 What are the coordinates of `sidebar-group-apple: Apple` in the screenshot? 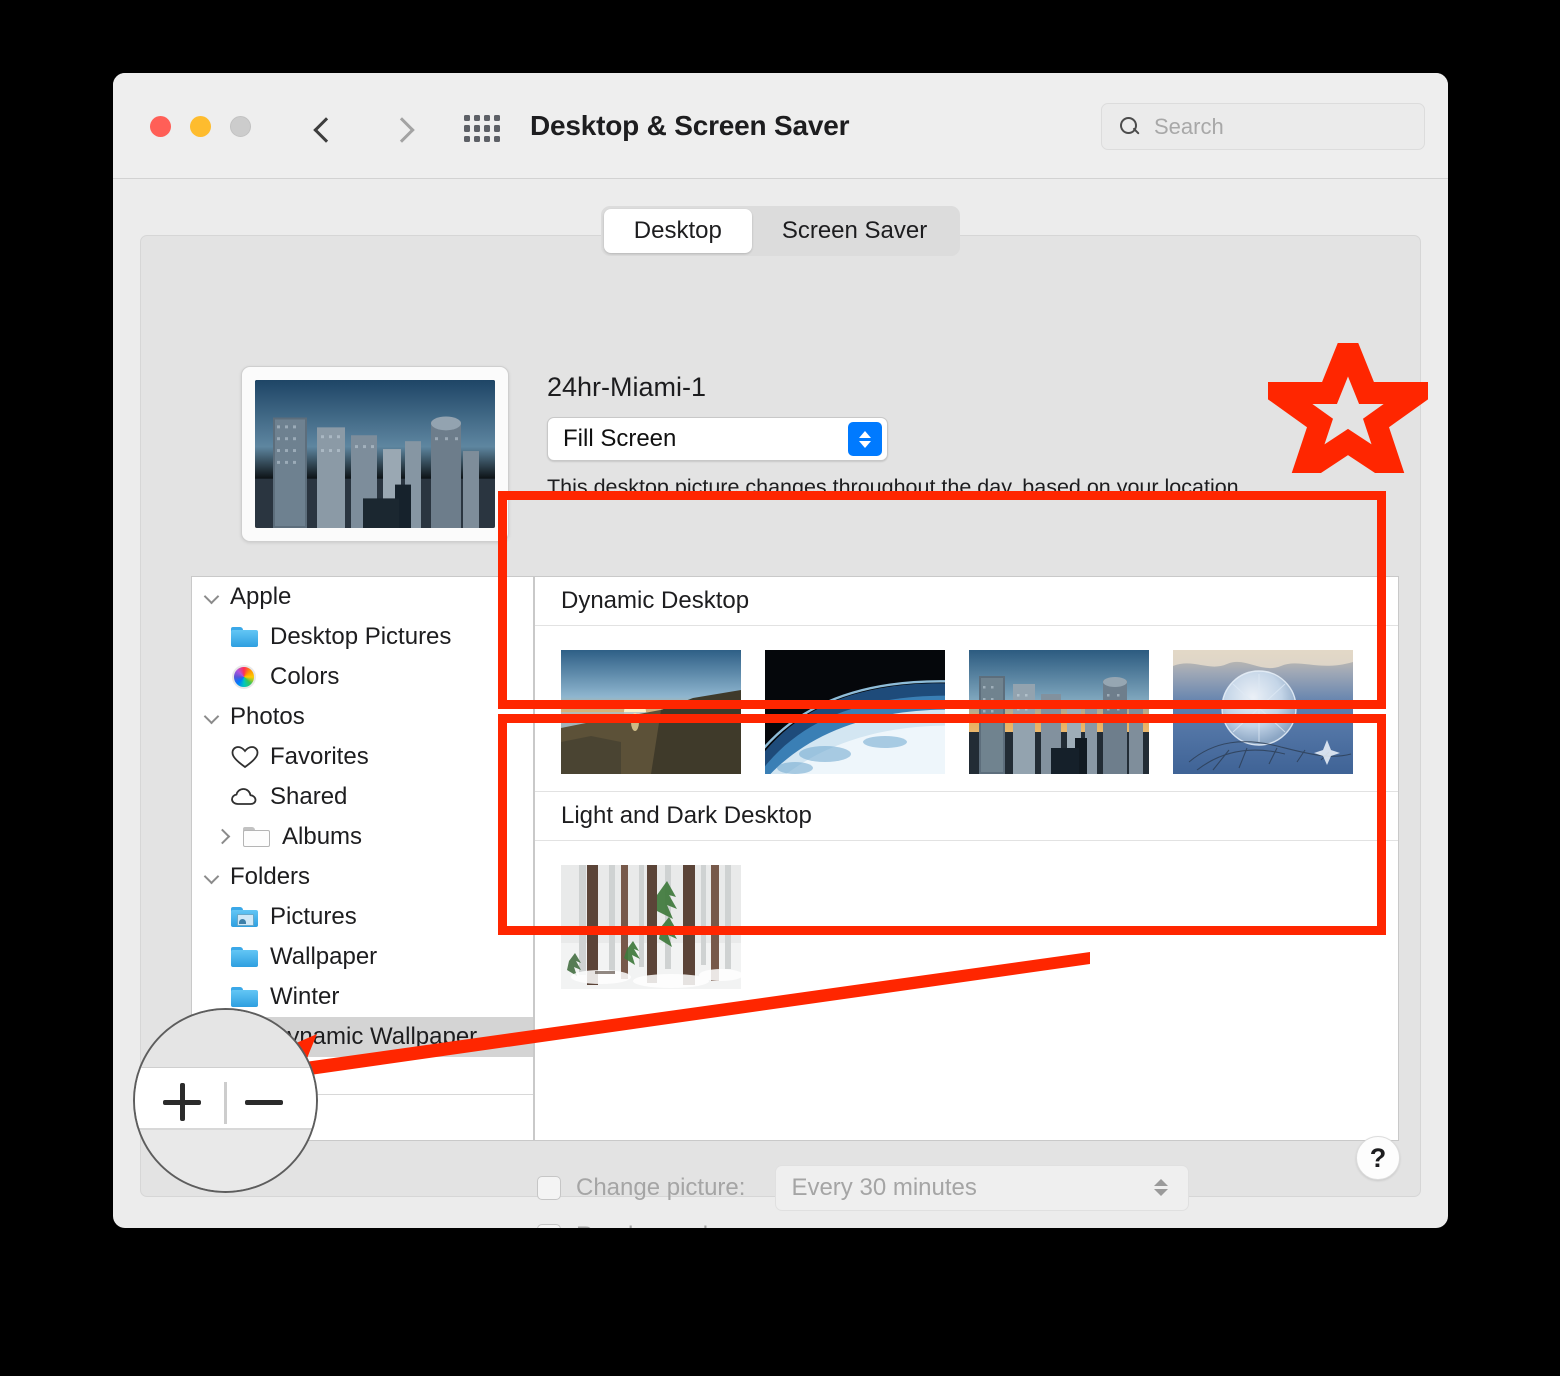 It's located at (362, 597).